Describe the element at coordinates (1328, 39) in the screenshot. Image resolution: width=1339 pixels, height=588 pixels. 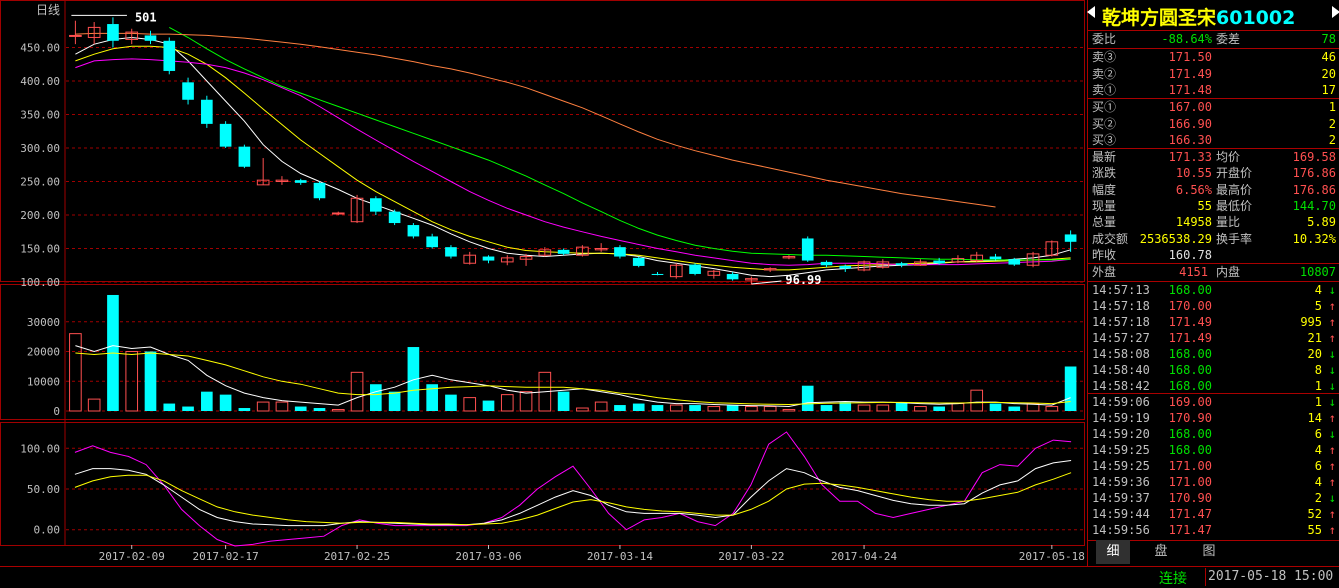
I see `weicha-value: 78` at that location.